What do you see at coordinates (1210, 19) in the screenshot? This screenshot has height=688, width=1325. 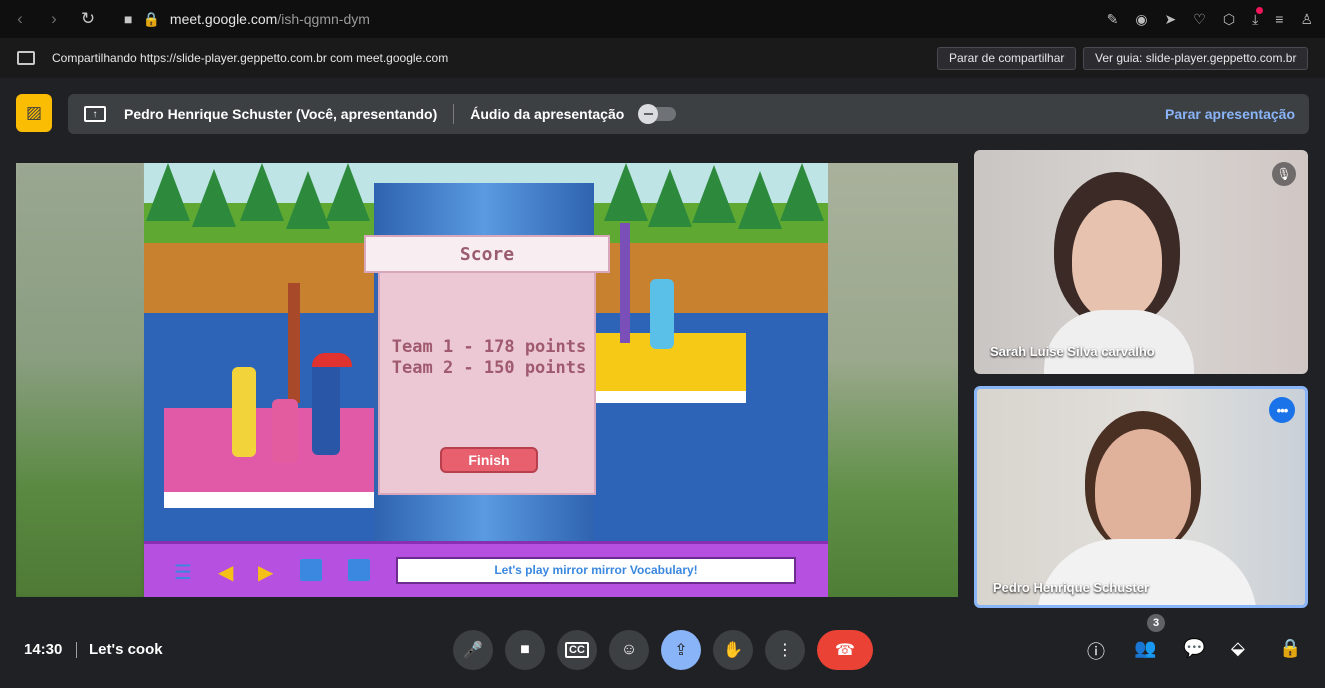 I see `browser-actions: ✎ ◉ ➤ ♡ ⬡ ⤓ ≡ ♙` at bounding box center [1210, 19].